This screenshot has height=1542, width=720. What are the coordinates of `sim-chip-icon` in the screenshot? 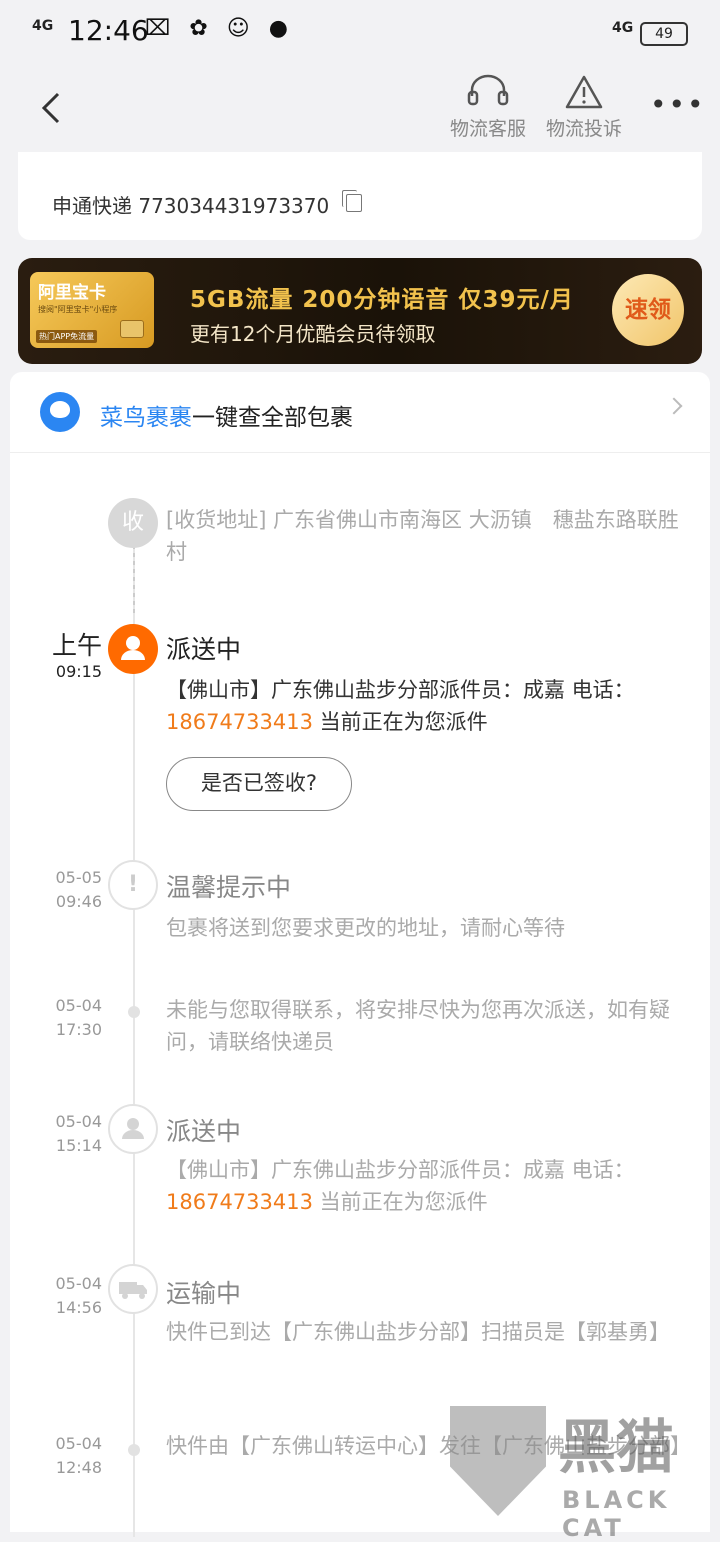 It's located at (132, 329).